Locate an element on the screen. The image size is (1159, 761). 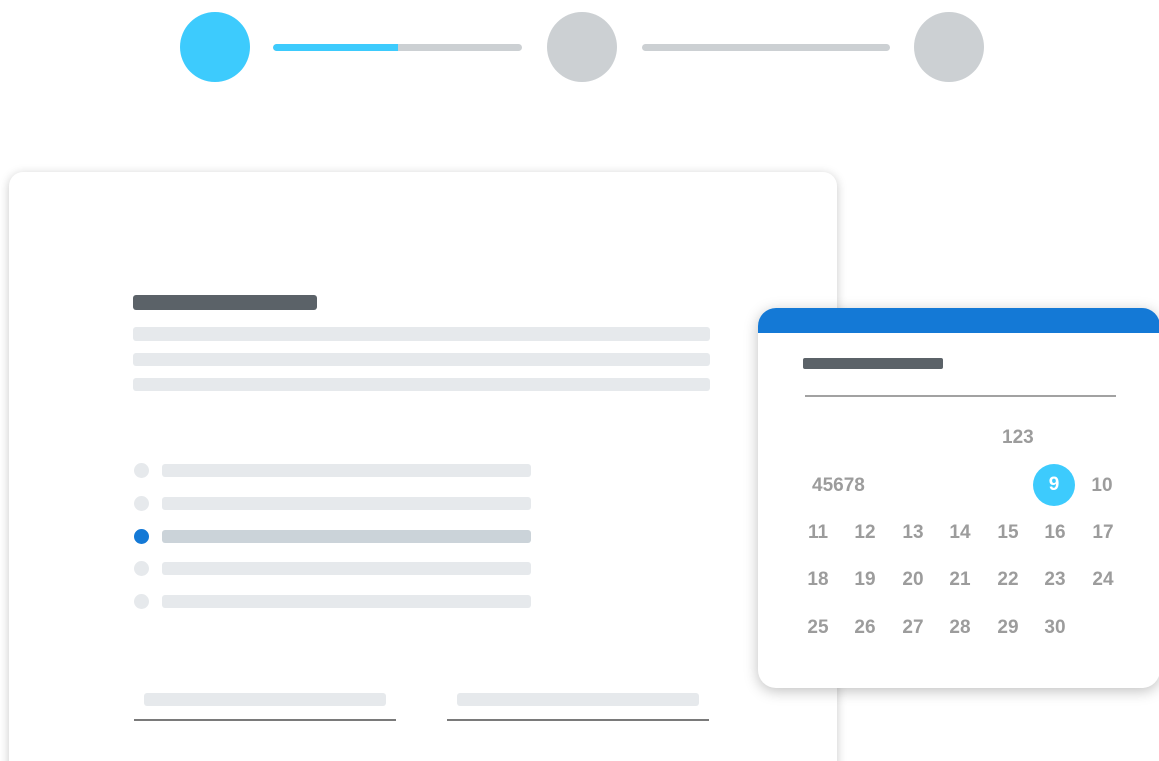
calendar-day: 22 is located at coordinates (1008, 580).